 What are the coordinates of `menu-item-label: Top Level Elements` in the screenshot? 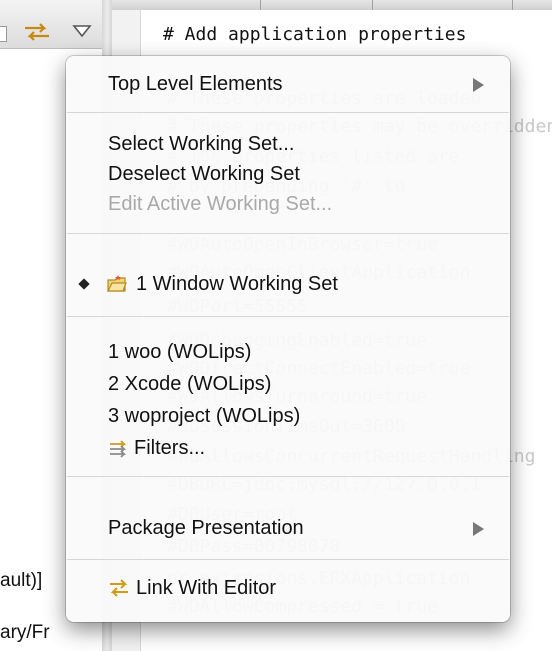 It's located at (195, 84).